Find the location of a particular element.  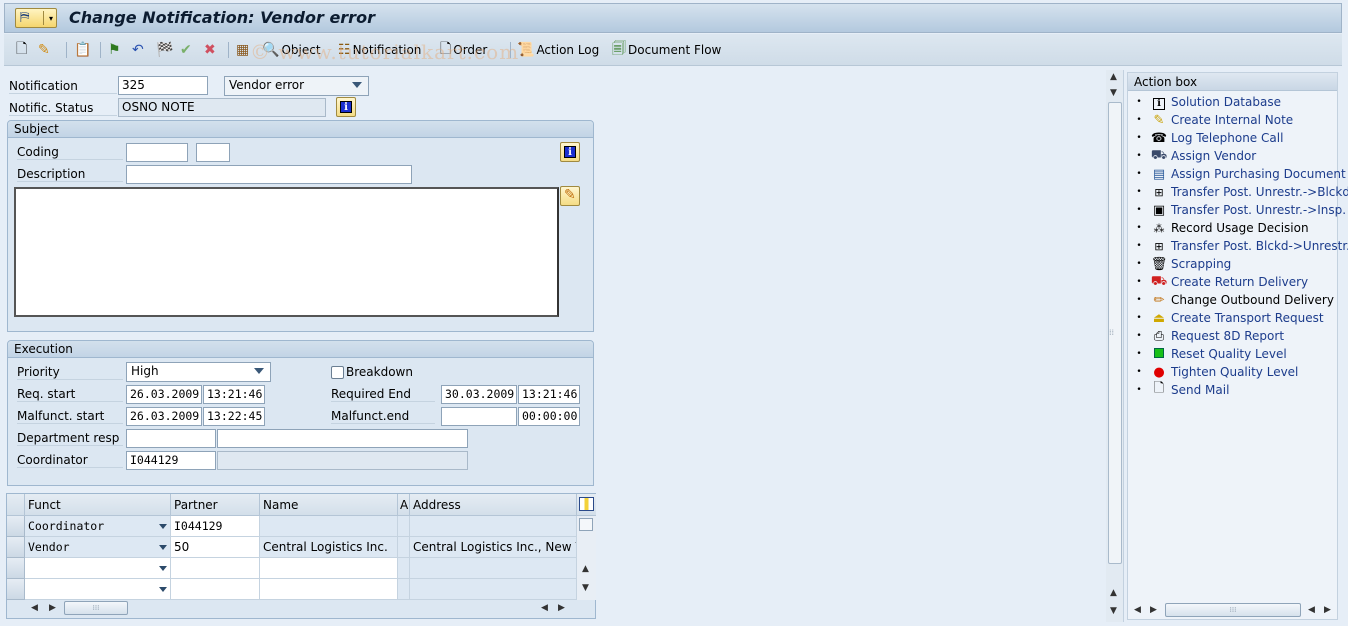

required-end-time-field: 13:21:46 is located at coordinates (549, 394).